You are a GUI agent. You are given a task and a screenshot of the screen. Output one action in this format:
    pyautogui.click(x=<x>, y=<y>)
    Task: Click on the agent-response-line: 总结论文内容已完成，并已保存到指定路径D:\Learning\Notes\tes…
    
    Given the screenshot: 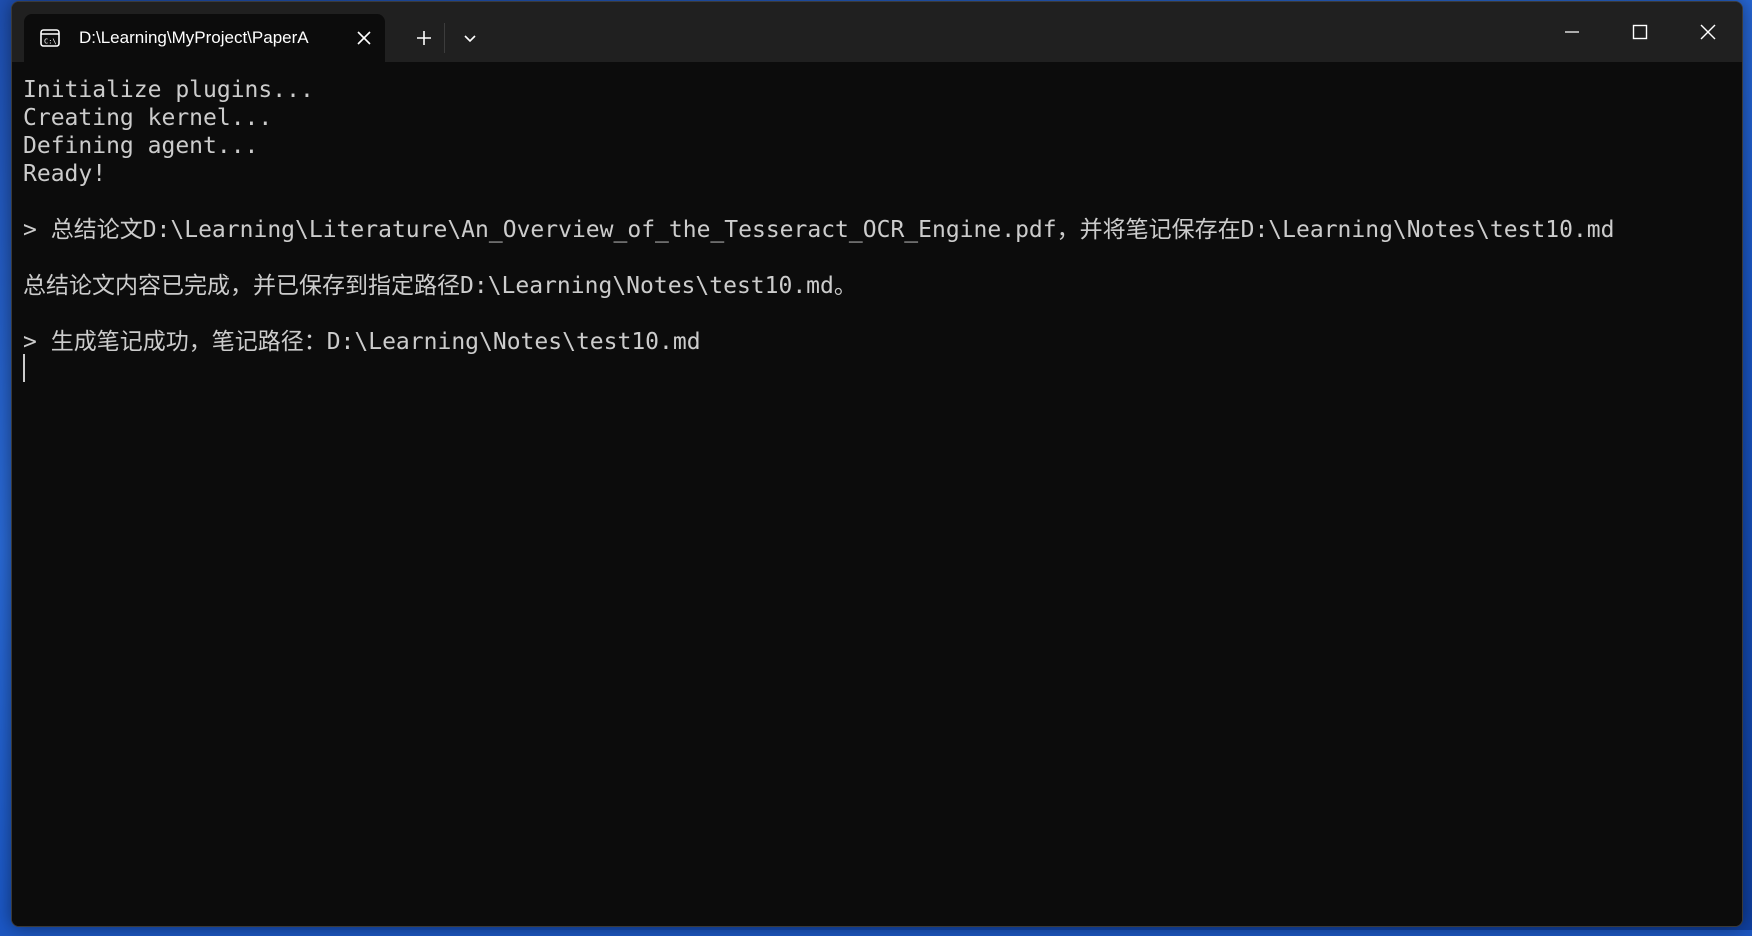 What is the action you would take?
    pyautogui.click(x=440, y=286)
    